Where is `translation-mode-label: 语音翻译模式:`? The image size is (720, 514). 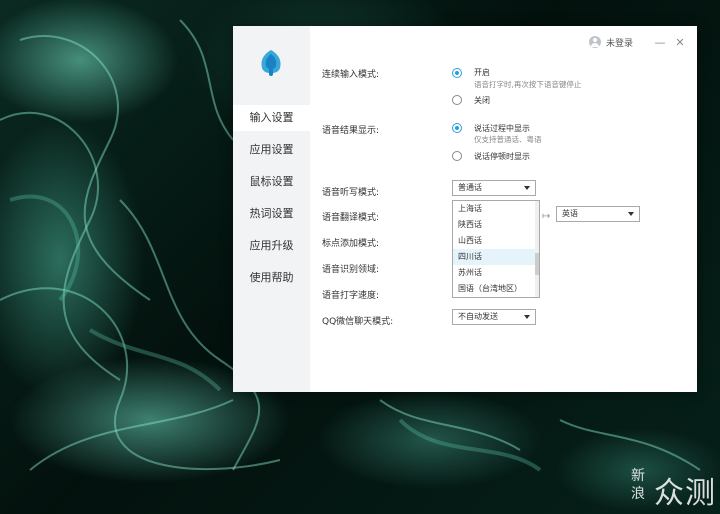 translation-mode-label: 语音翻译模式: is located at coordinates (351, 218).